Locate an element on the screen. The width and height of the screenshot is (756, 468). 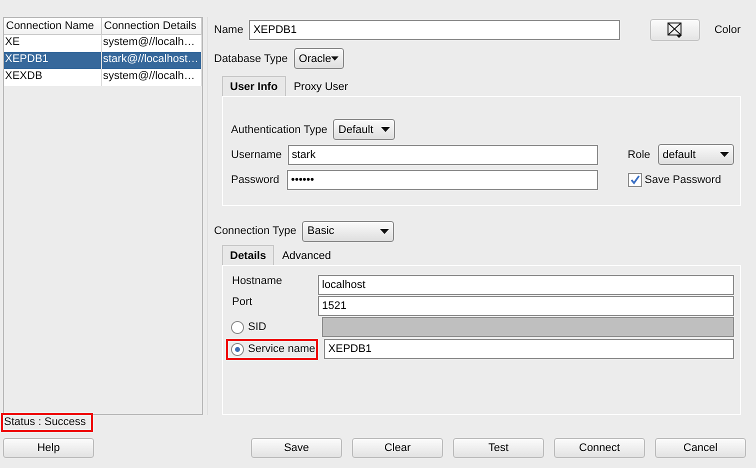
tab: Proxy User is located at coordinates (321, 86).